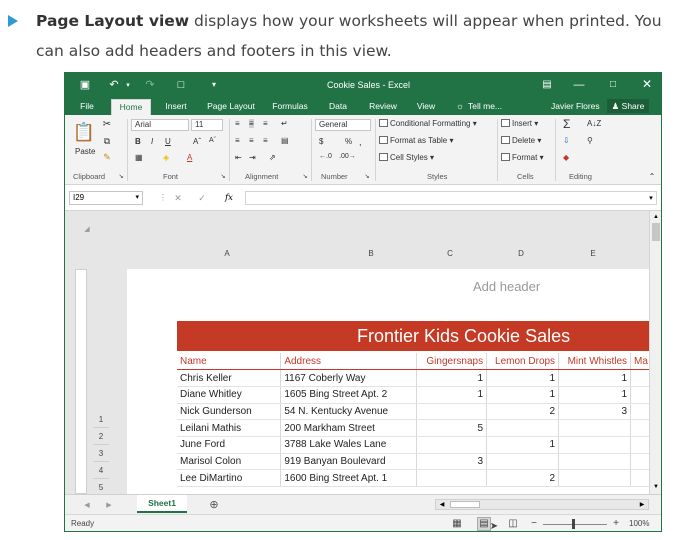 The image size is (688, 540). I want to click on increase-decimal-icon: ←.0, so click(325, 156).